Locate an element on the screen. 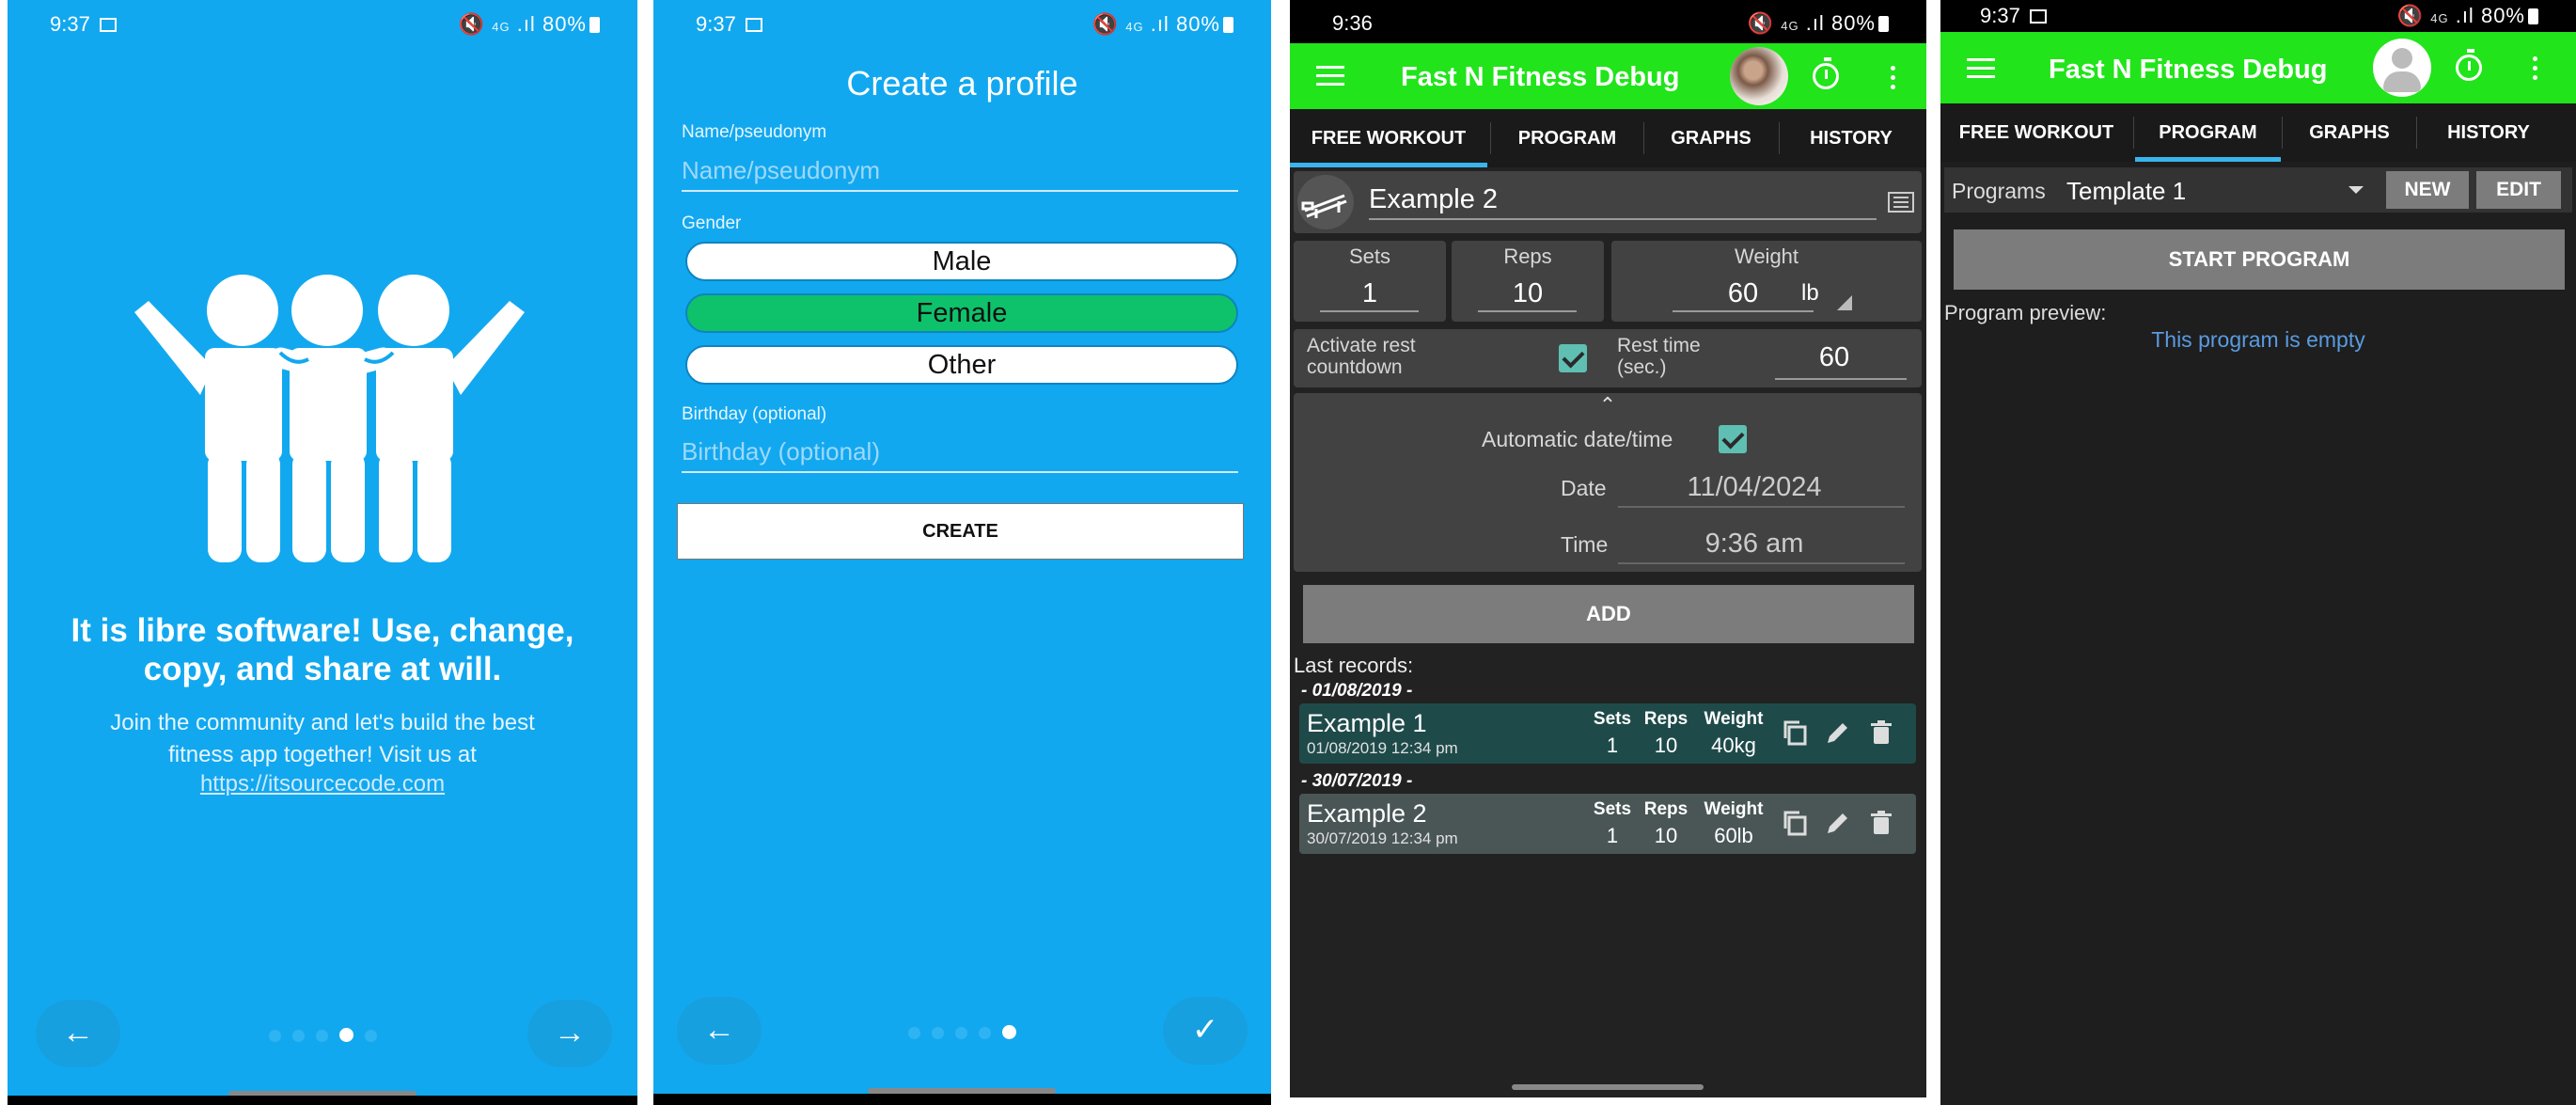 The image size is (2576, 1105). date-label: Date is located at coordinates (1584, 488).